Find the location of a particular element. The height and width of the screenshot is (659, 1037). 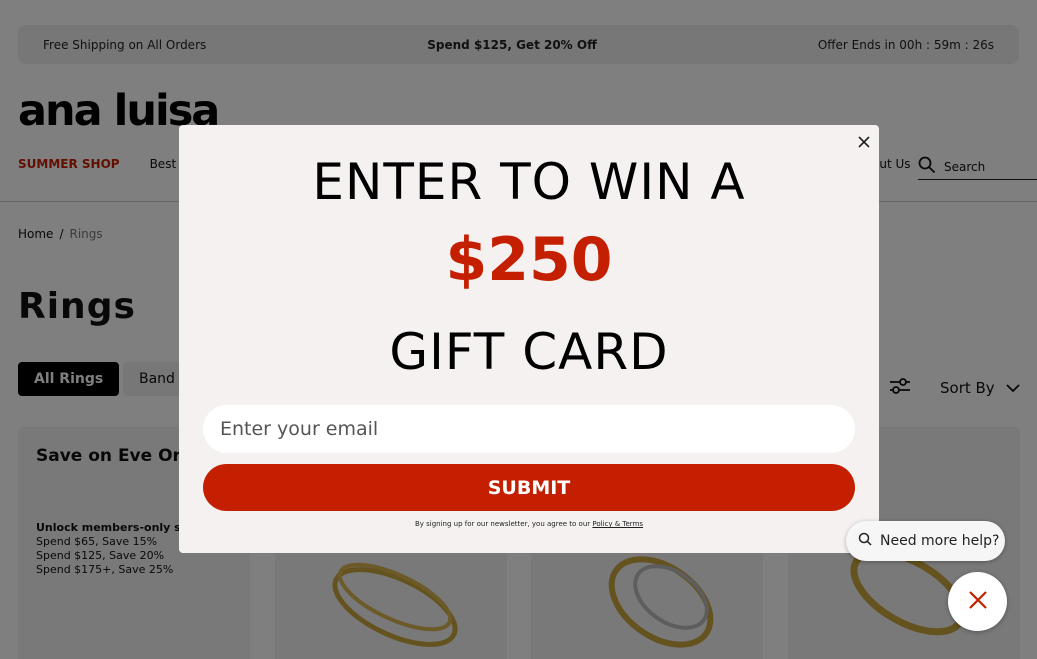

policy-terms-link: Policy & Terms is located at coordinates (617, 524).